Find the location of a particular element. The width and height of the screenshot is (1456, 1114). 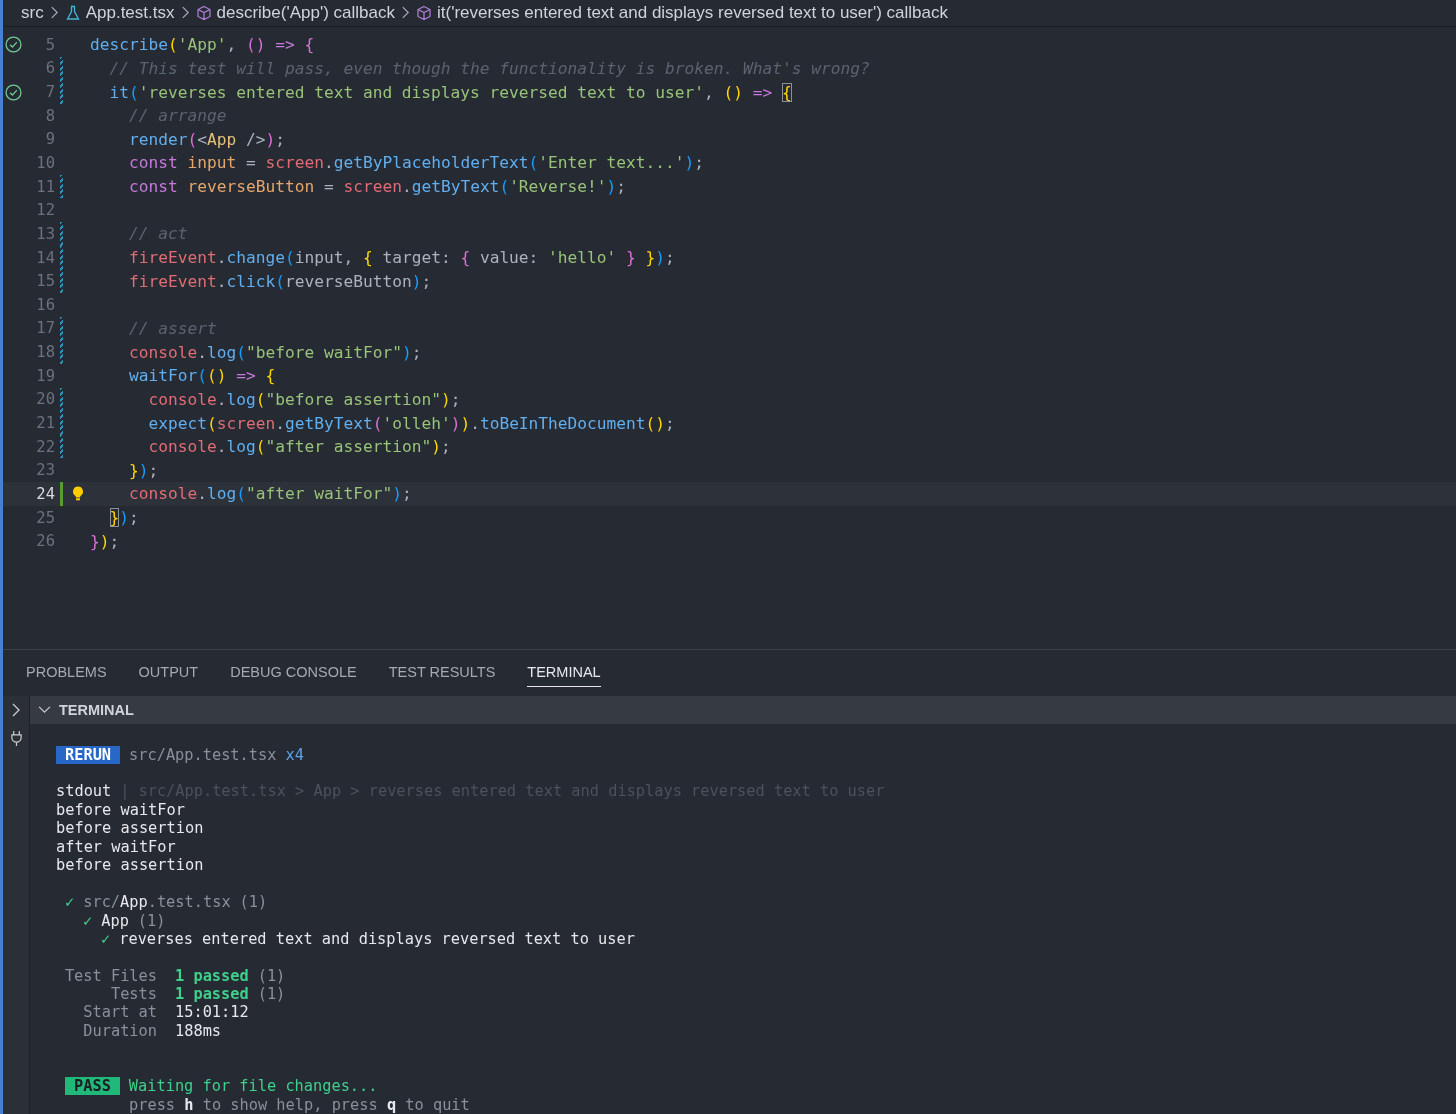

line-number: 13 is located at coordinates (45, 233).